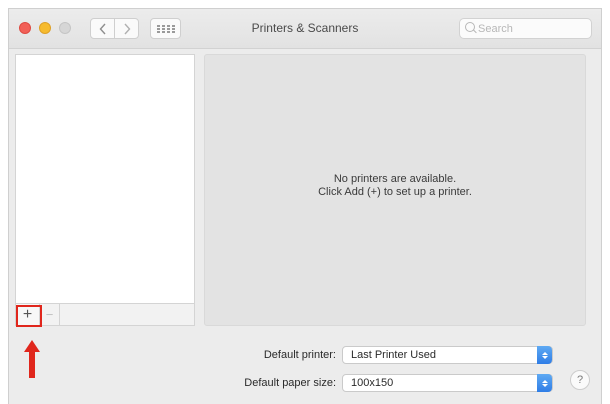 The image size is (610, 404). I want to click on default-paper-size-value: 100x150, so click(372, 383).